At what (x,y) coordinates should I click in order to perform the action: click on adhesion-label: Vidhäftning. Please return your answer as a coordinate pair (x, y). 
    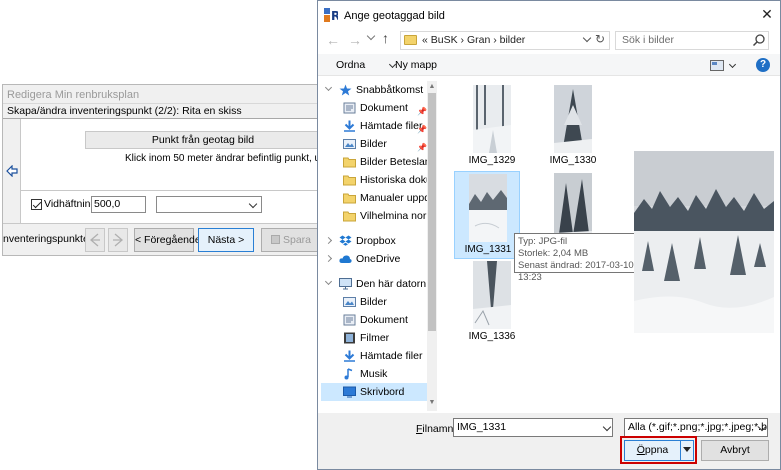
    Looking at the image, I should click on (70, 204).